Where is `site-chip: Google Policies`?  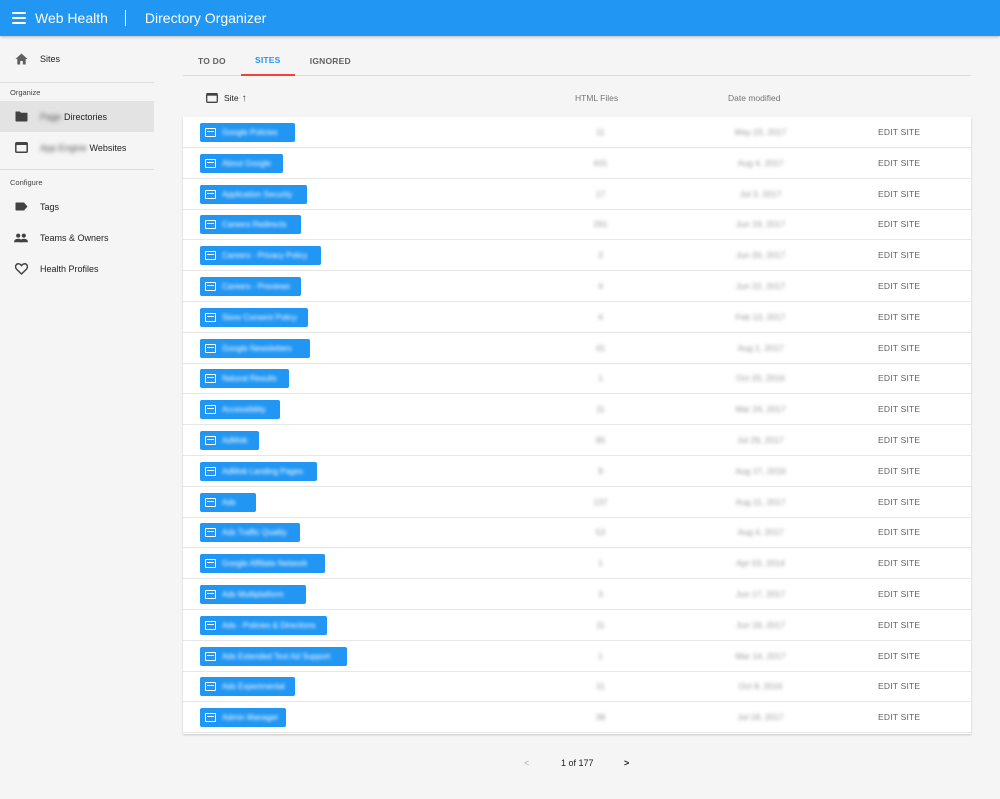 site-chip: Google Policies is located at coordinates (247, 132).